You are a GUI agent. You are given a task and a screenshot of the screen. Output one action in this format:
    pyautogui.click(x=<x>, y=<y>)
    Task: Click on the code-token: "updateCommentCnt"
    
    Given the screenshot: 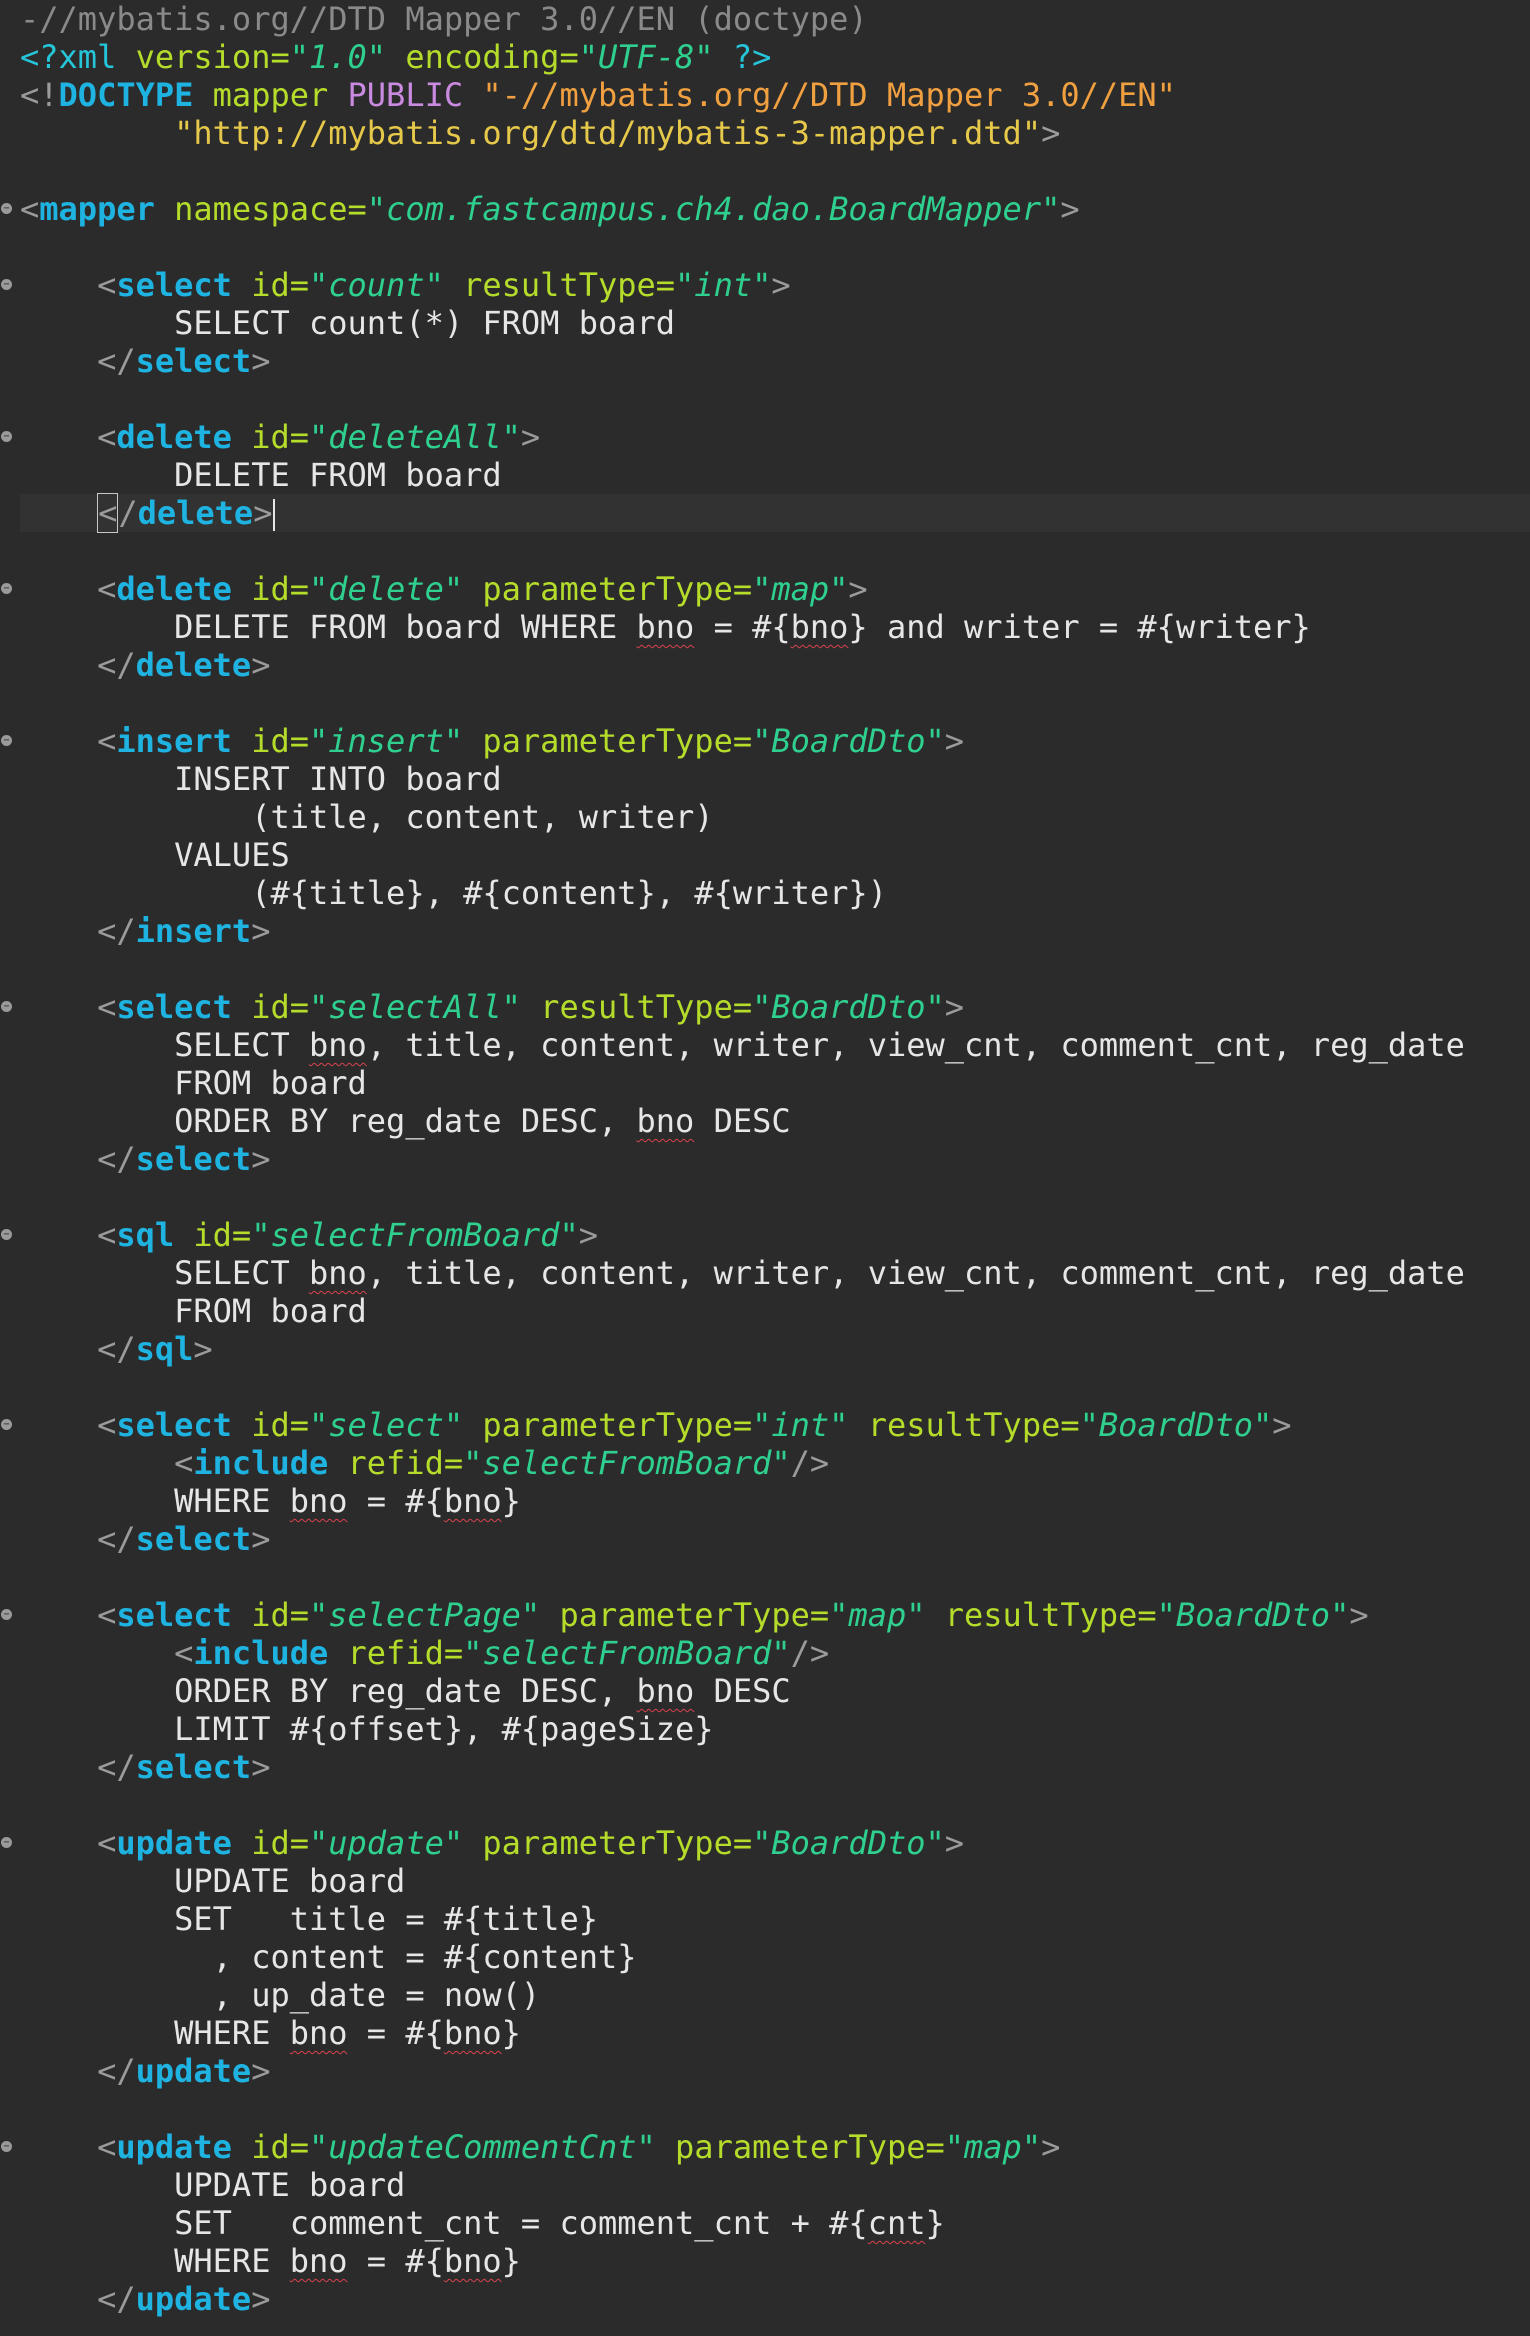 What is the action you would take?
    pyautogui.click(x=482, y=2147)
    